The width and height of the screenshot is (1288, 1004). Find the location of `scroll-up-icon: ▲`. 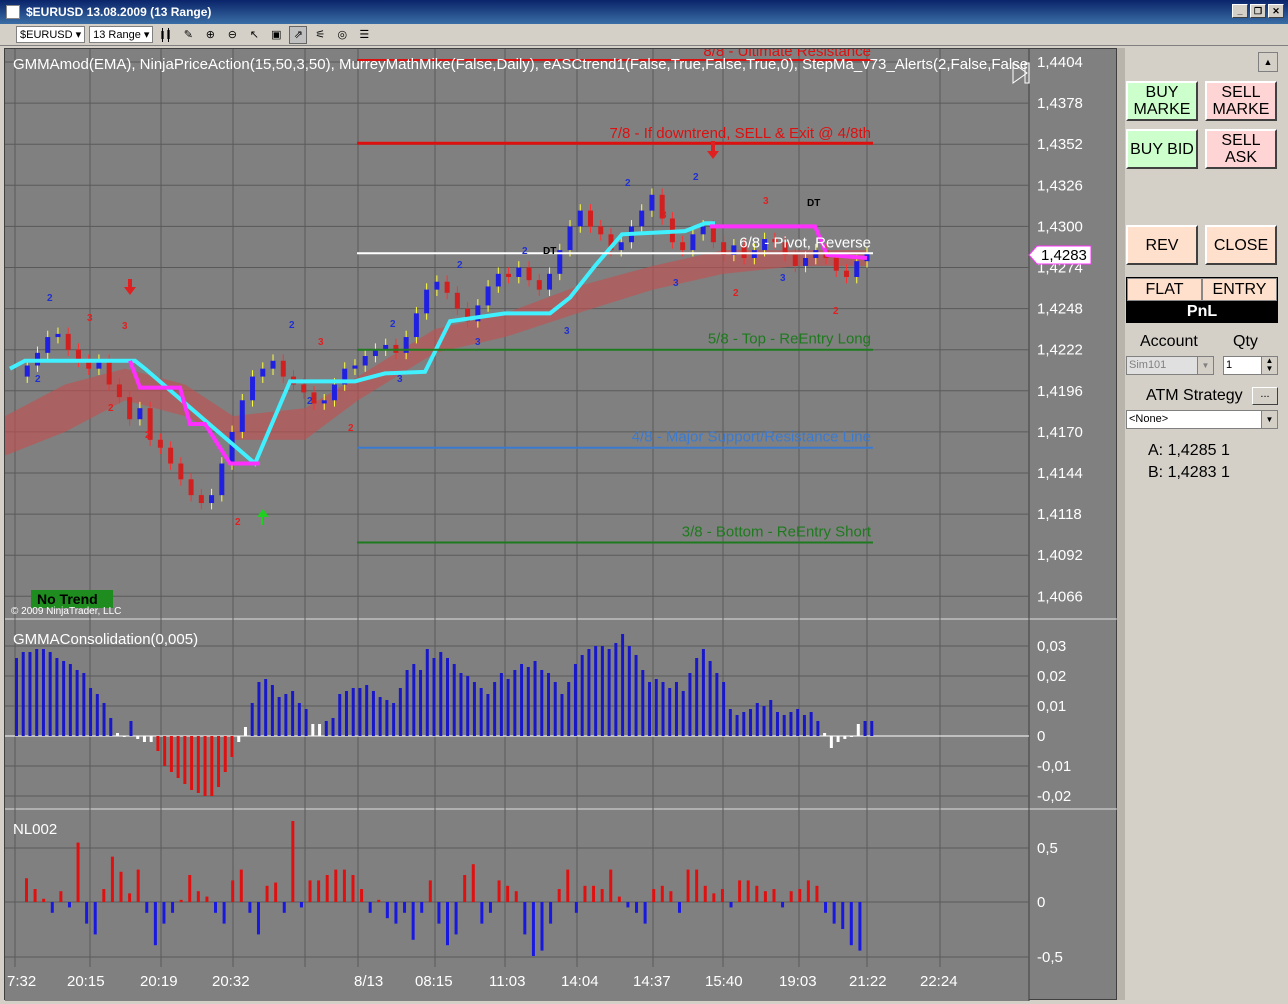

scroll-up-icon: ▲ is located at coordinates (1268, 62).